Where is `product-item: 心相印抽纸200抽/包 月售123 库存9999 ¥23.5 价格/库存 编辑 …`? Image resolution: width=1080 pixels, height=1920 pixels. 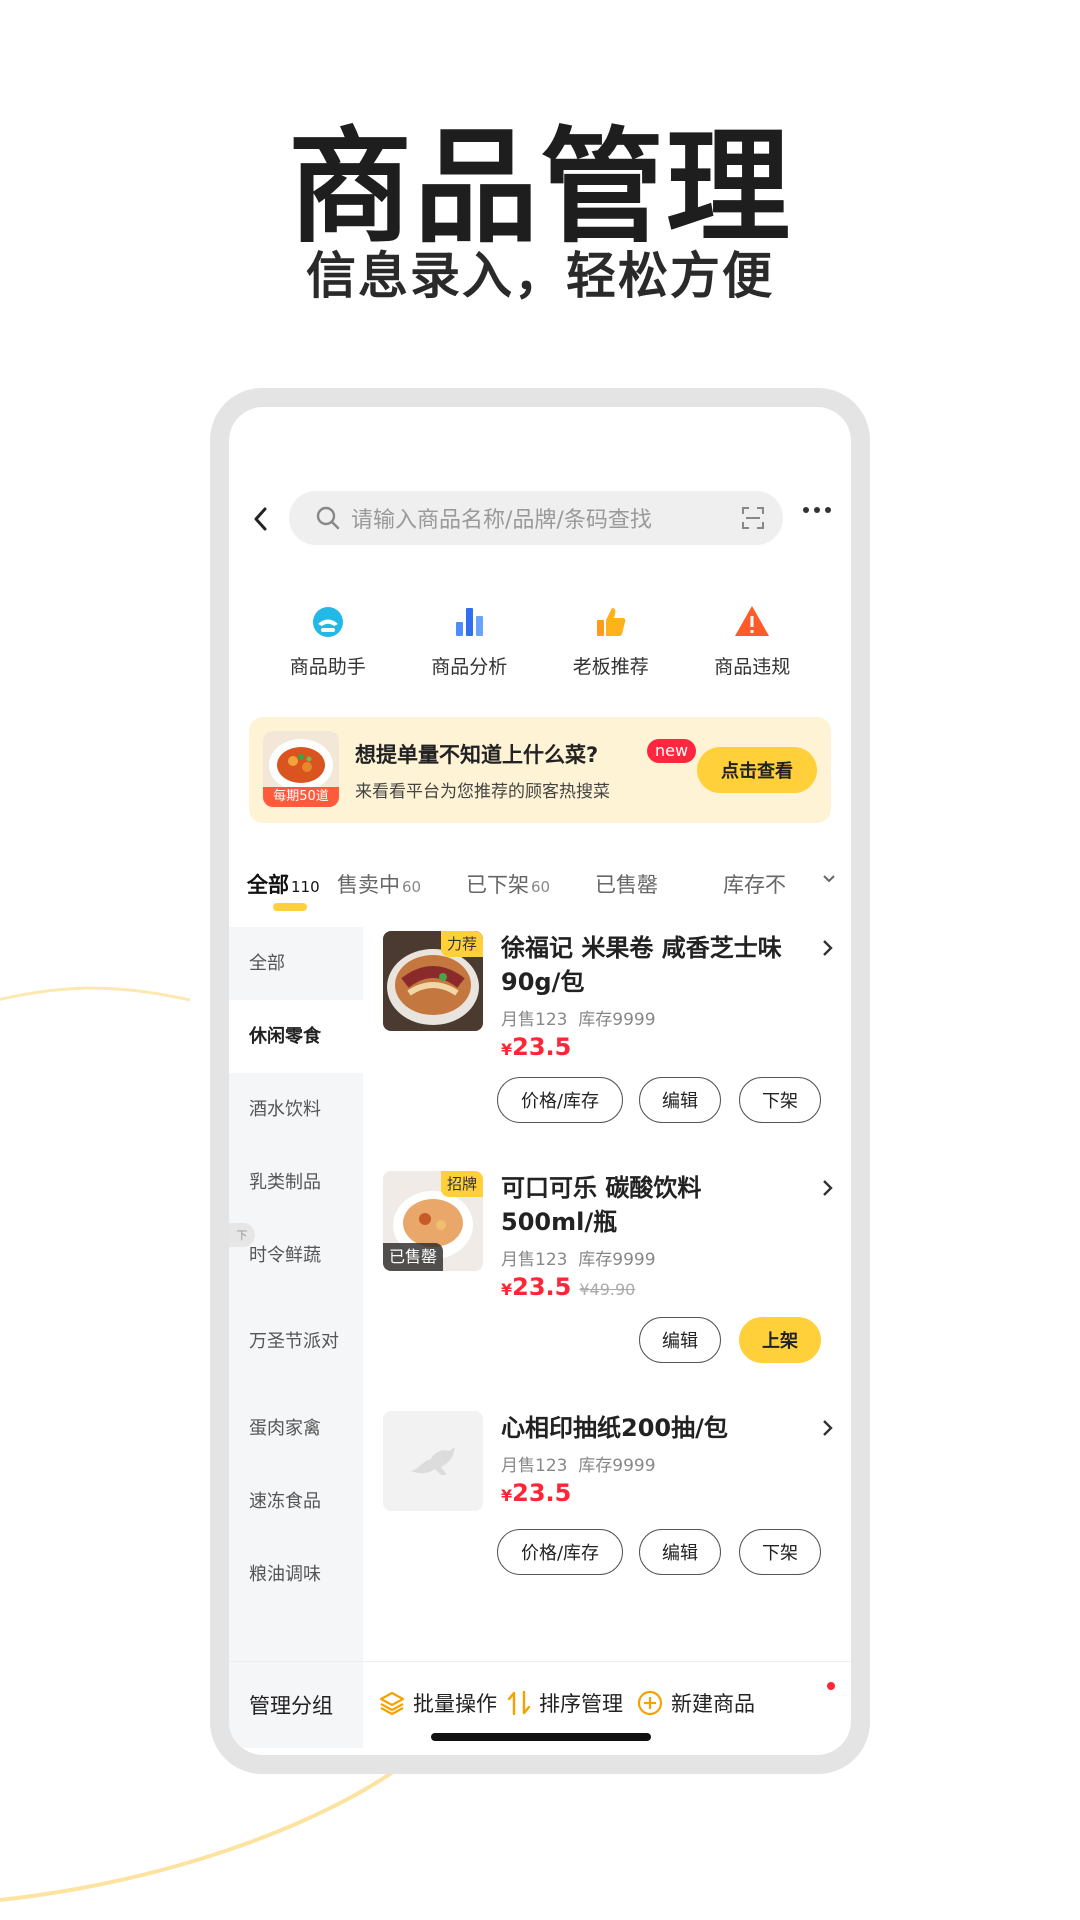 product-item: 心相印抽纸200抽/包 月售123 库存9999 ¥23.5 价格/库存 编辑 … is located at coordinates (607, 1510).